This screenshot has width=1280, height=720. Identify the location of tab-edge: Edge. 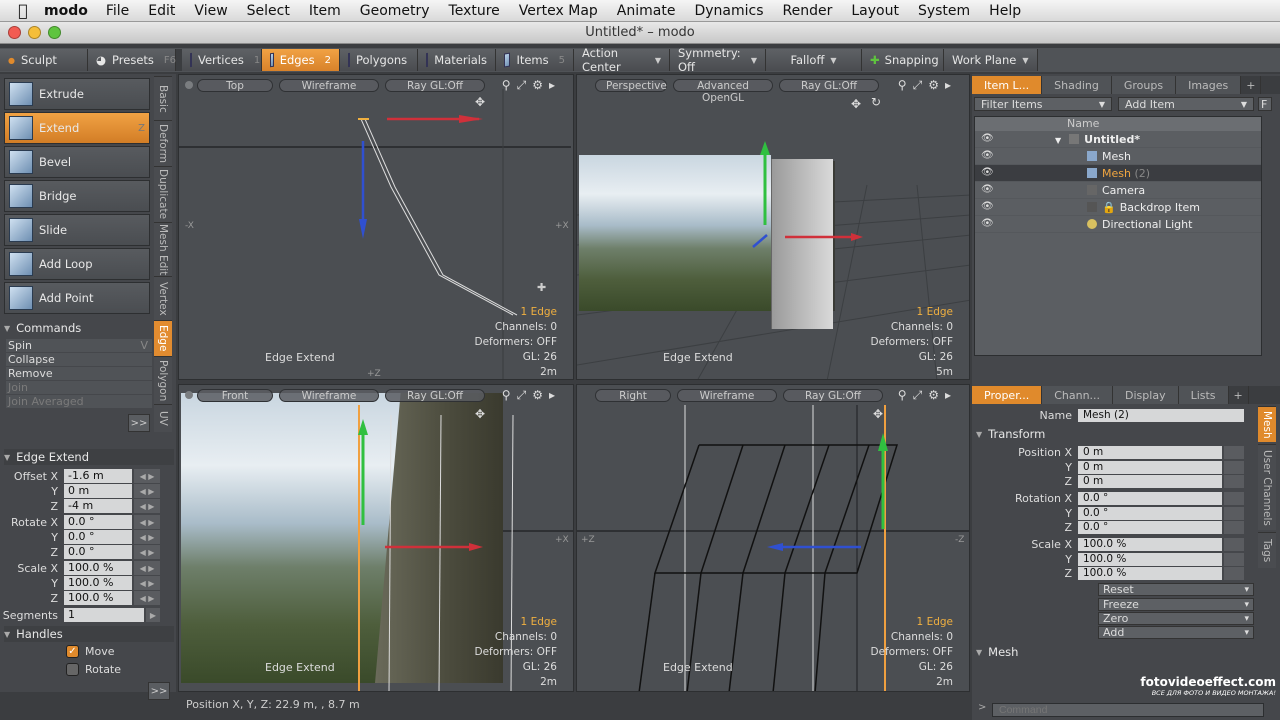
(163, 338).